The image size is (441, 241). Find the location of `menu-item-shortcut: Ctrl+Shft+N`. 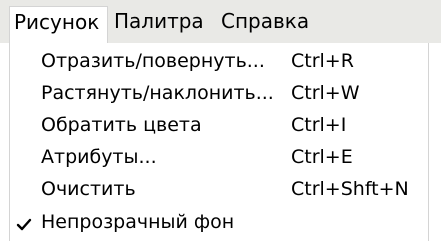

menu-item-shortcut: Ctrl+Shft+N is located at coordinates (350, 189).